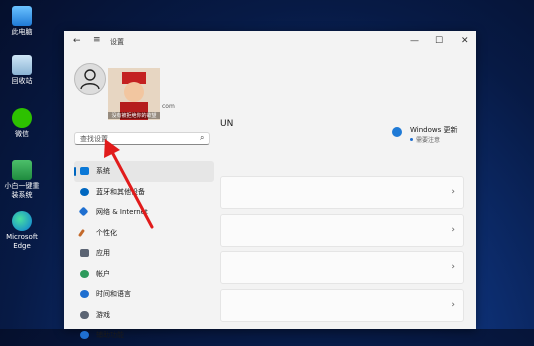 Image resolution: width=534 pixels, height=346 pixels. What do you see at coordinates (129, 184) in the screenshot?
I see `annotation-arrow` at bounding box center [129, 184].